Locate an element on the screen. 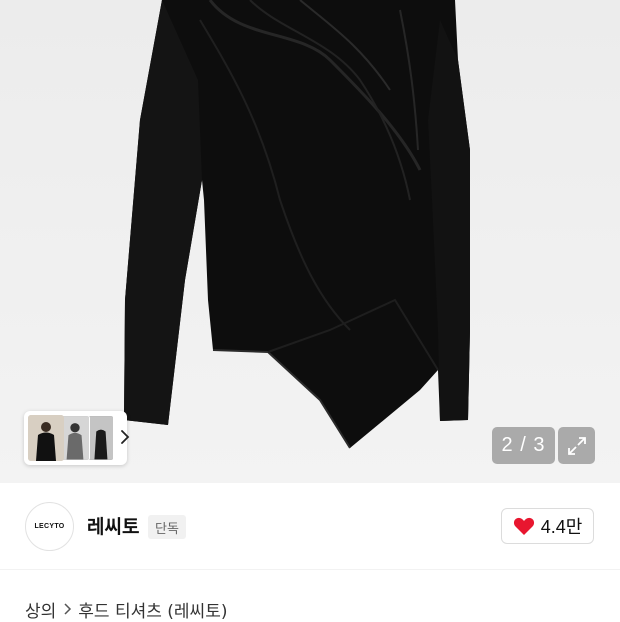 The height and width of the screenshot is (622, 620). exclusive-badge: 단독 is located at coordinates (167, 527).